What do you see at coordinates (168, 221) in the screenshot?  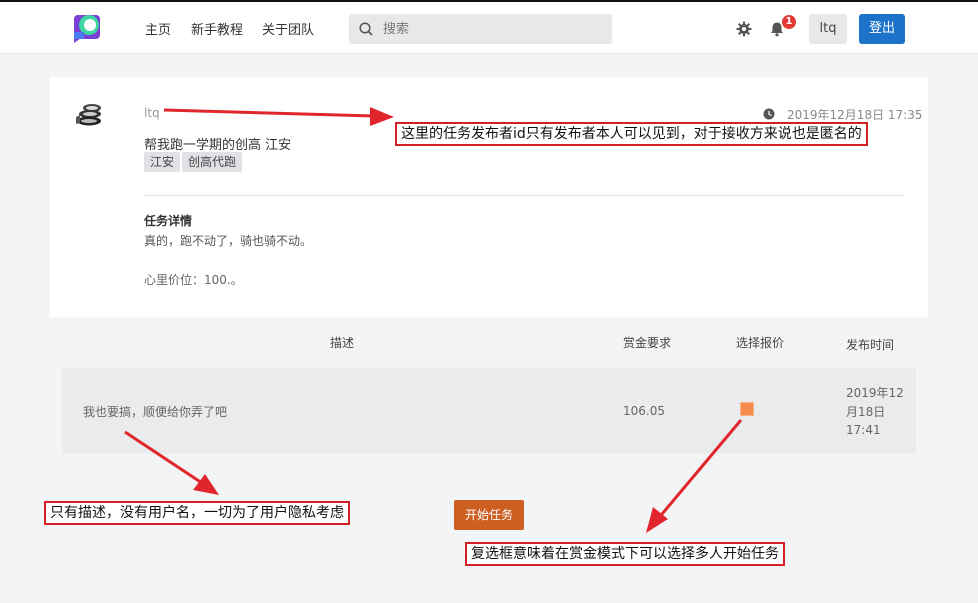 I see `task-detail-heading: 任务详情` at bounding box center [168, 221].